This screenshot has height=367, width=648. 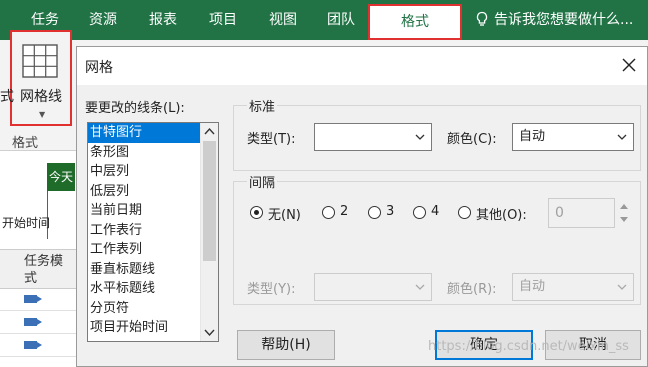 What do you see at coordinates (7, 97) in the screenshot?
I see `ribbon-cut-label: 式` at bounding box center [7, 97].